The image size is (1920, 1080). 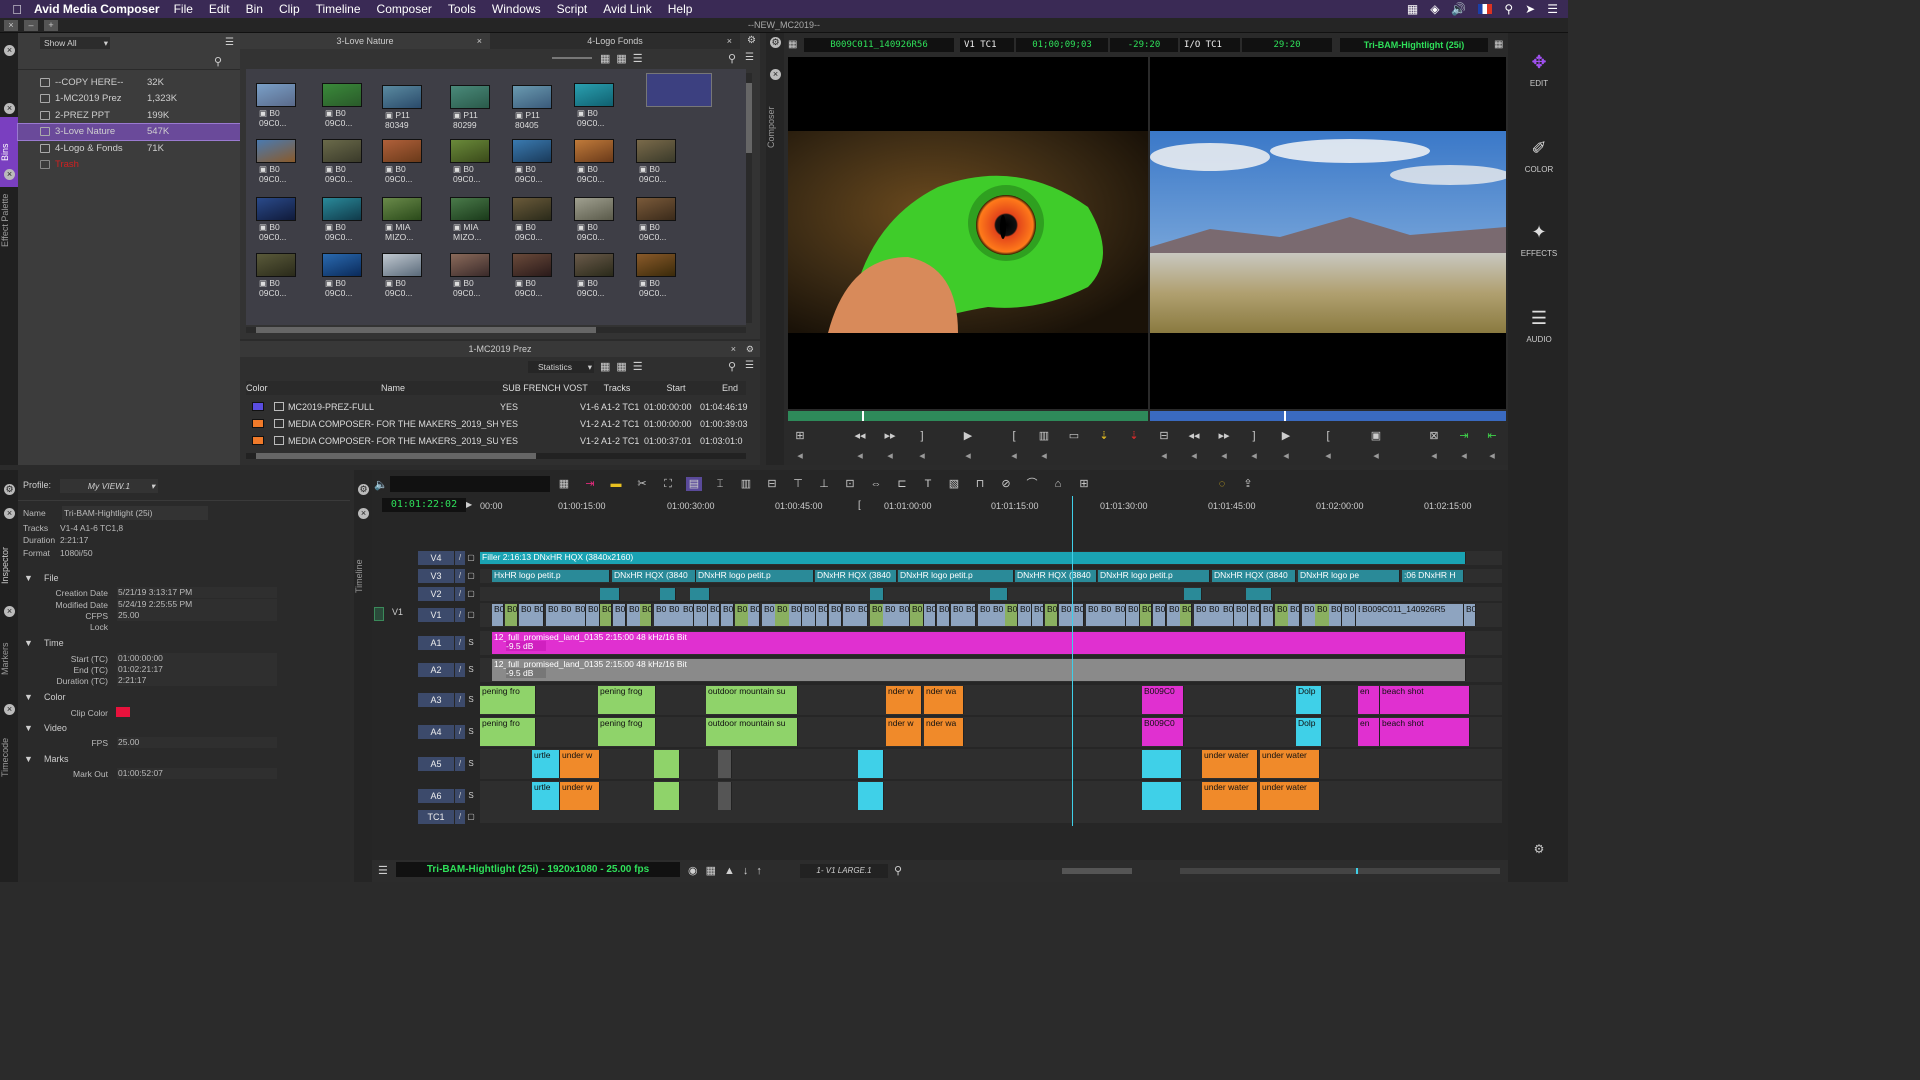 What do you see at coordinates (624, 366) in the screenshot?
I see `view-toggle-icons: ▦▦☰` at bounding box center [624, 366].